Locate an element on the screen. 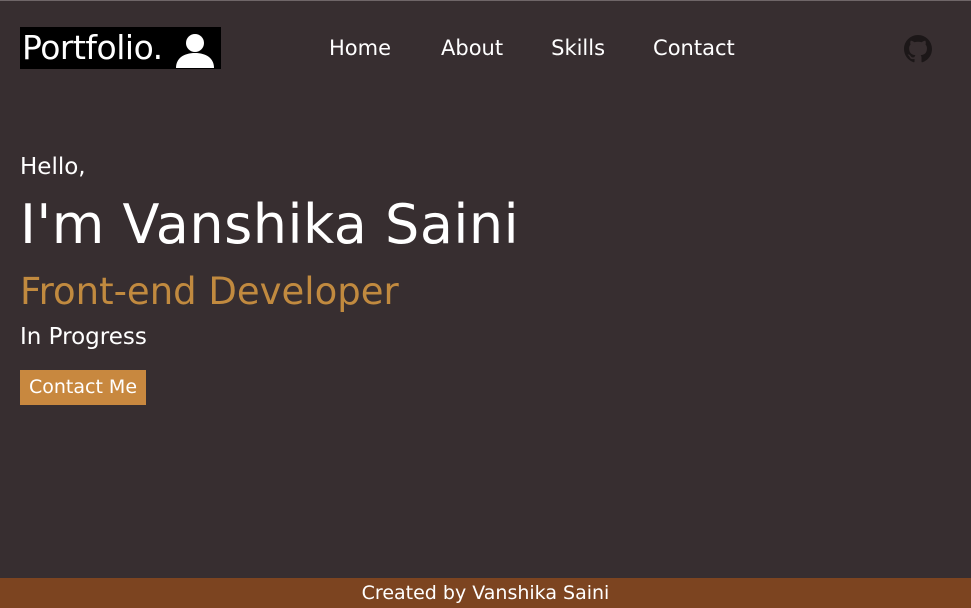 The image size is (971, 608). nav-contact: Contact is located at coordinates (694, 48).